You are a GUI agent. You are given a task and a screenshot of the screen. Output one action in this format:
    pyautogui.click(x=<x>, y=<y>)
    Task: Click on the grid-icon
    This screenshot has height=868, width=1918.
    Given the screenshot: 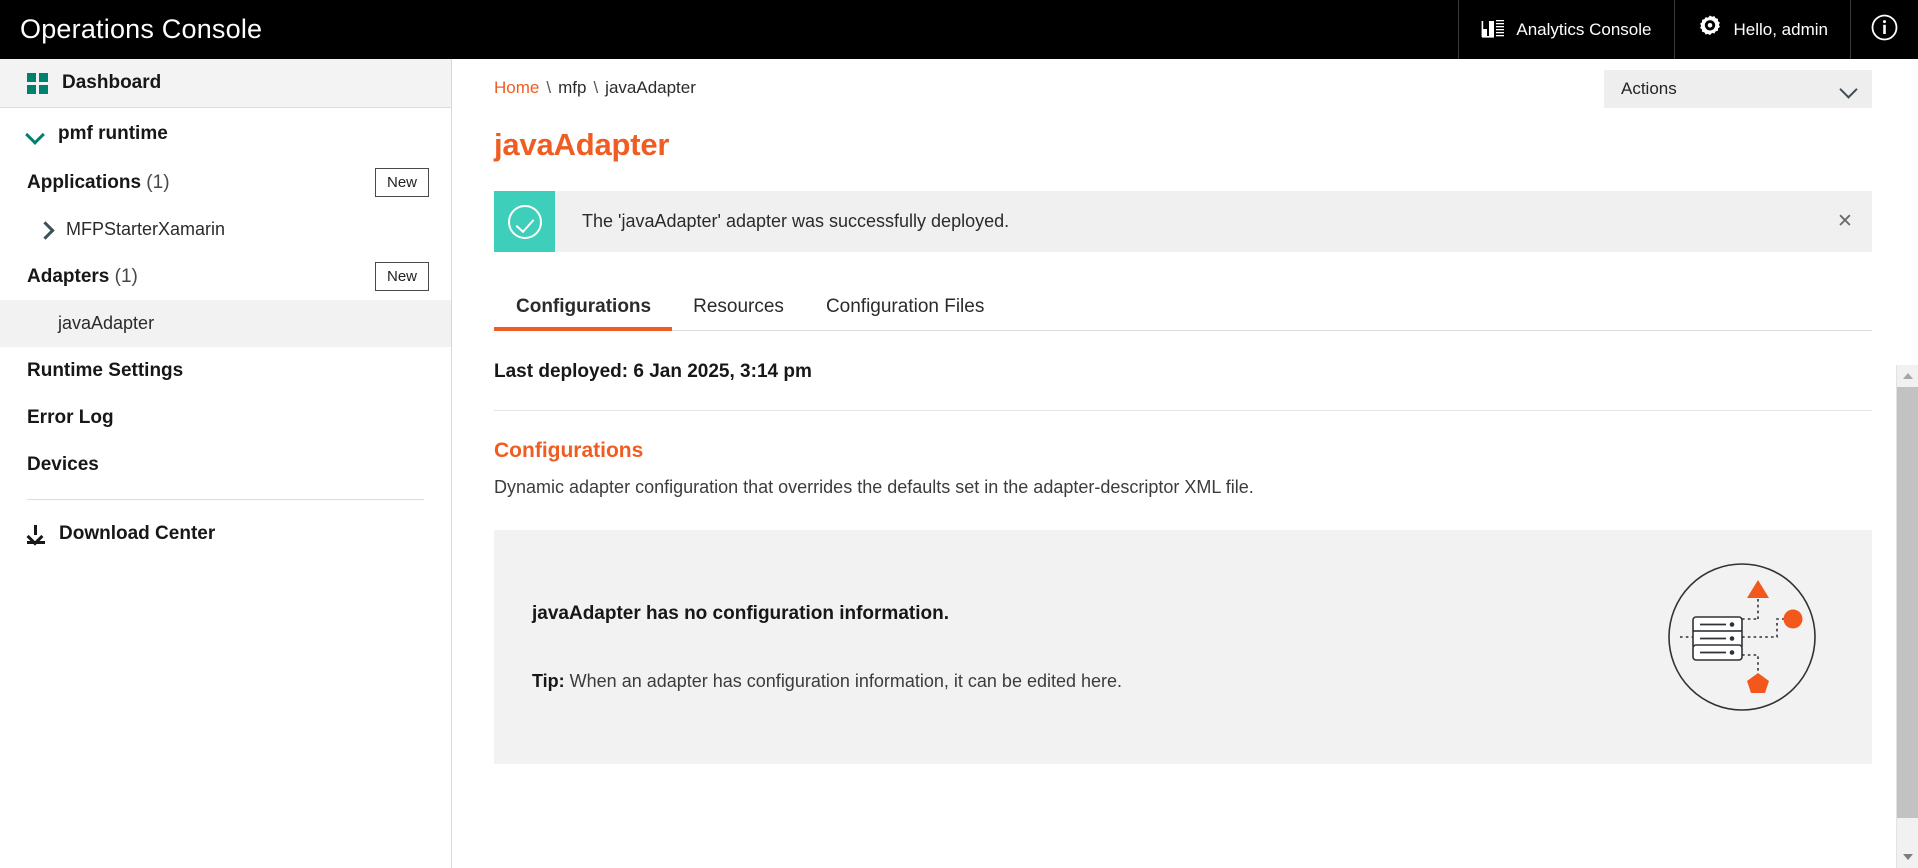 What is the action you would take?
    pyautogui.click(x=37, y=83)
    